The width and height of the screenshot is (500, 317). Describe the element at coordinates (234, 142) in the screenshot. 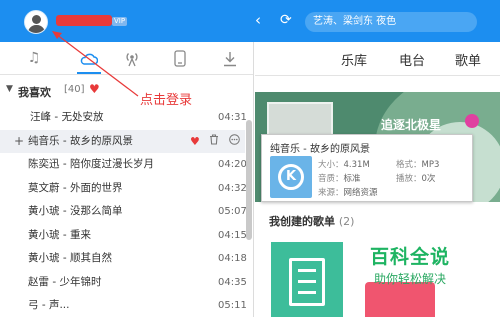

I see `more-icon` at that location.